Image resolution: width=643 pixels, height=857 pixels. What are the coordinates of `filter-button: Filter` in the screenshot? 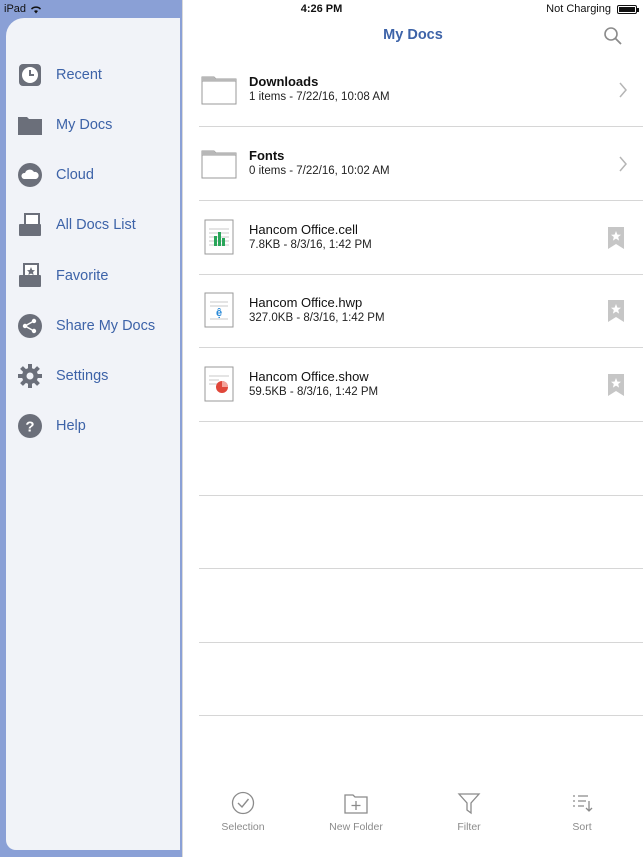 It's located at (469, 811).